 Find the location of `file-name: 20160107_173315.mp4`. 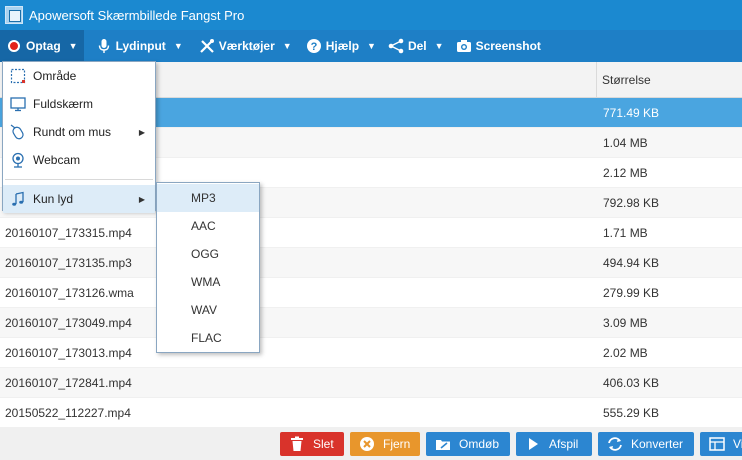

file-name: 20160107_173315.mp4 is located at coordinates (68, 233).